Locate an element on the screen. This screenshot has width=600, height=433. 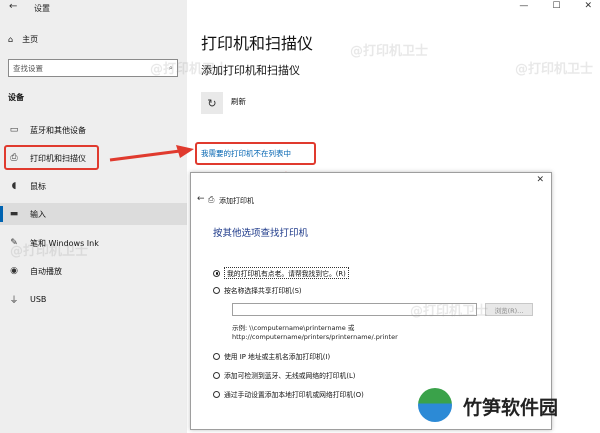
option-label: 通过手动设置添加本地打印机或网络打印机(O) is located at coordinates (294, 395).